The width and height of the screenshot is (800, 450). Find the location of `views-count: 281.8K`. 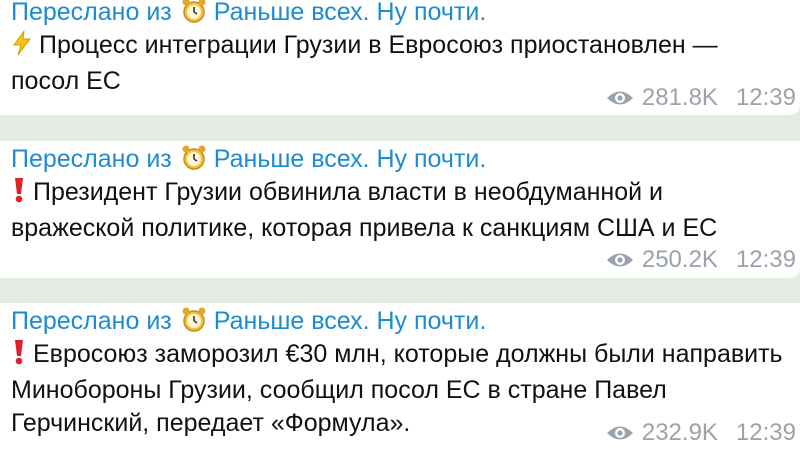

views-count: 281.8K is located at coordinates (679, 97).